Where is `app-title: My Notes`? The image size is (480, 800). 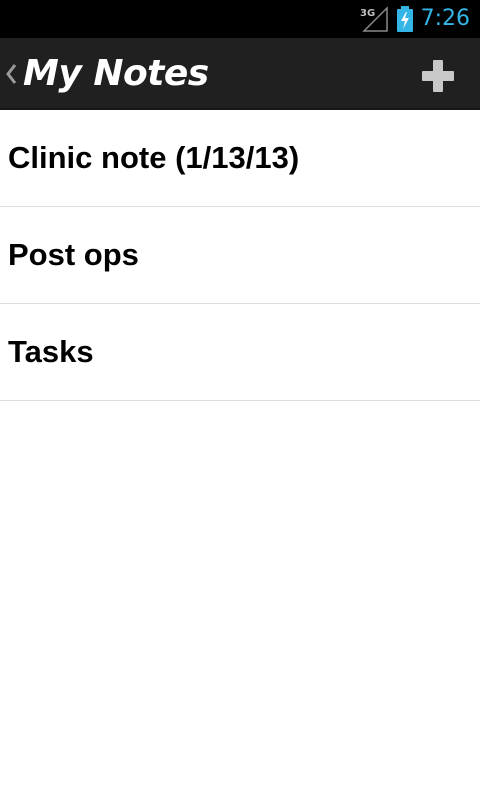
app-title: My Notes is located at coordinates (116, 74).